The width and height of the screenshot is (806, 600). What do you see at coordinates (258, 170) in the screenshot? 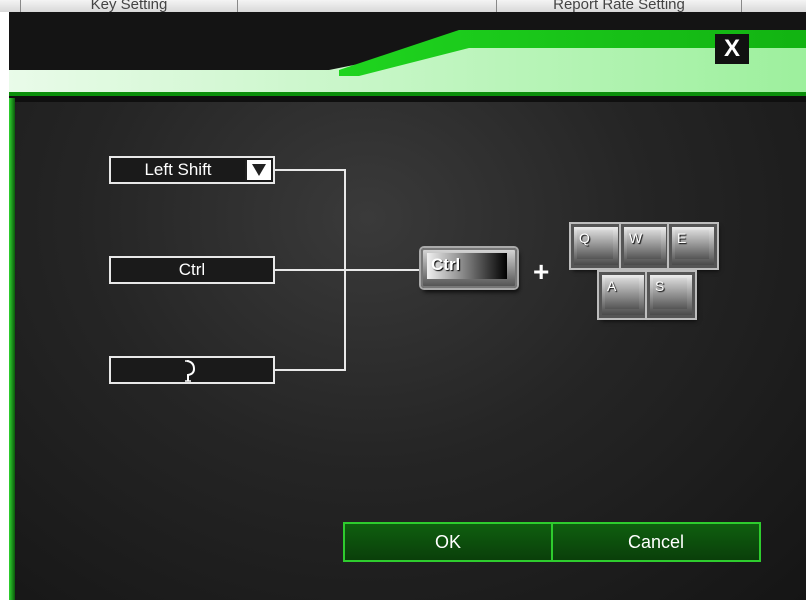
I see `dropdown-arrow-icon` at bounding box center [258, 170].